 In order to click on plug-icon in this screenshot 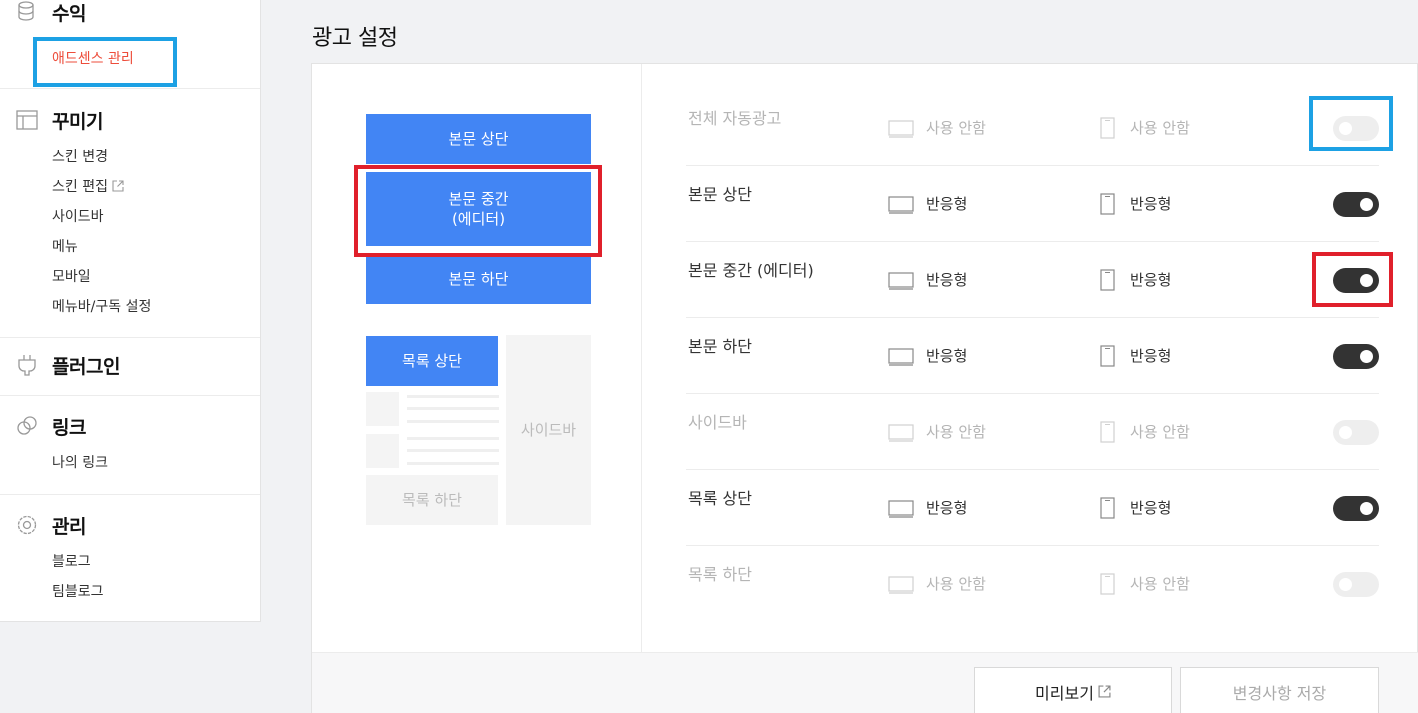, I will do `click(27, 365)`.